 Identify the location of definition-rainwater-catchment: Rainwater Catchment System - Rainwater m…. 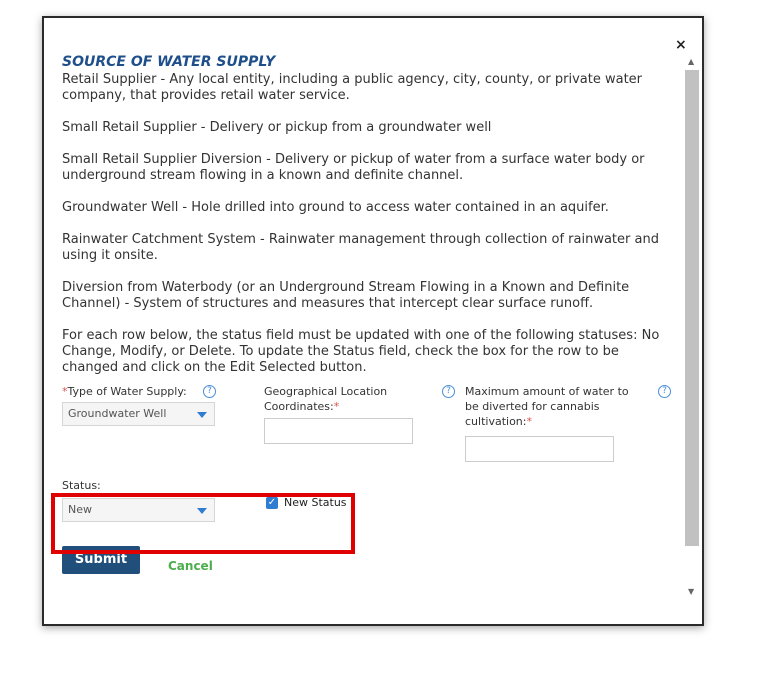
(360, 247).